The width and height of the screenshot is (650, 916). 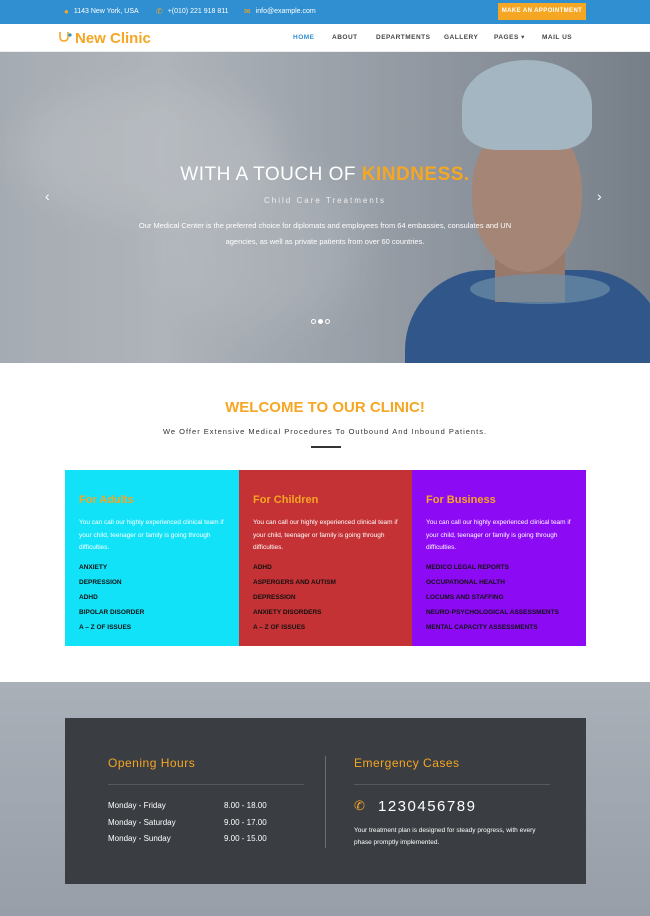 I want to click on nav-pages: PAGES ▾, so click(x=509, y=38).